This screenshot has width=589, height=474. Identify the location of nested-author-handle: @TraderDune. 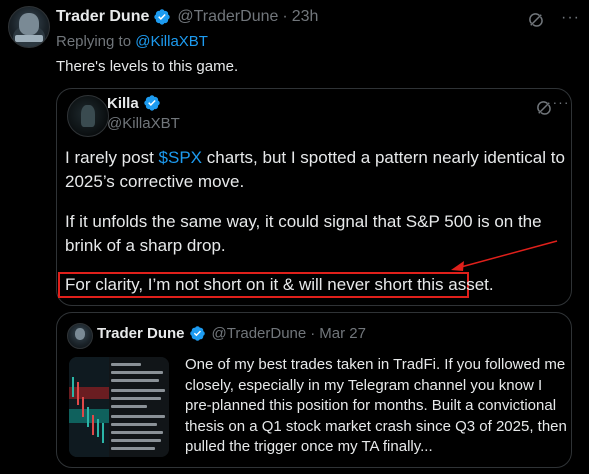
(259, 333).